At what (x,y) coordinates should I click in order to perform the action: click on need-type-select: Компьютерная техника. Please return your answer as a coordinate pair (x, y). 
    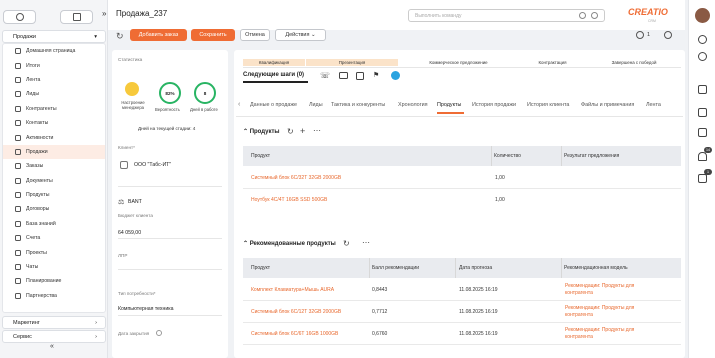
    Looking at the image, I should click on (146, 309).